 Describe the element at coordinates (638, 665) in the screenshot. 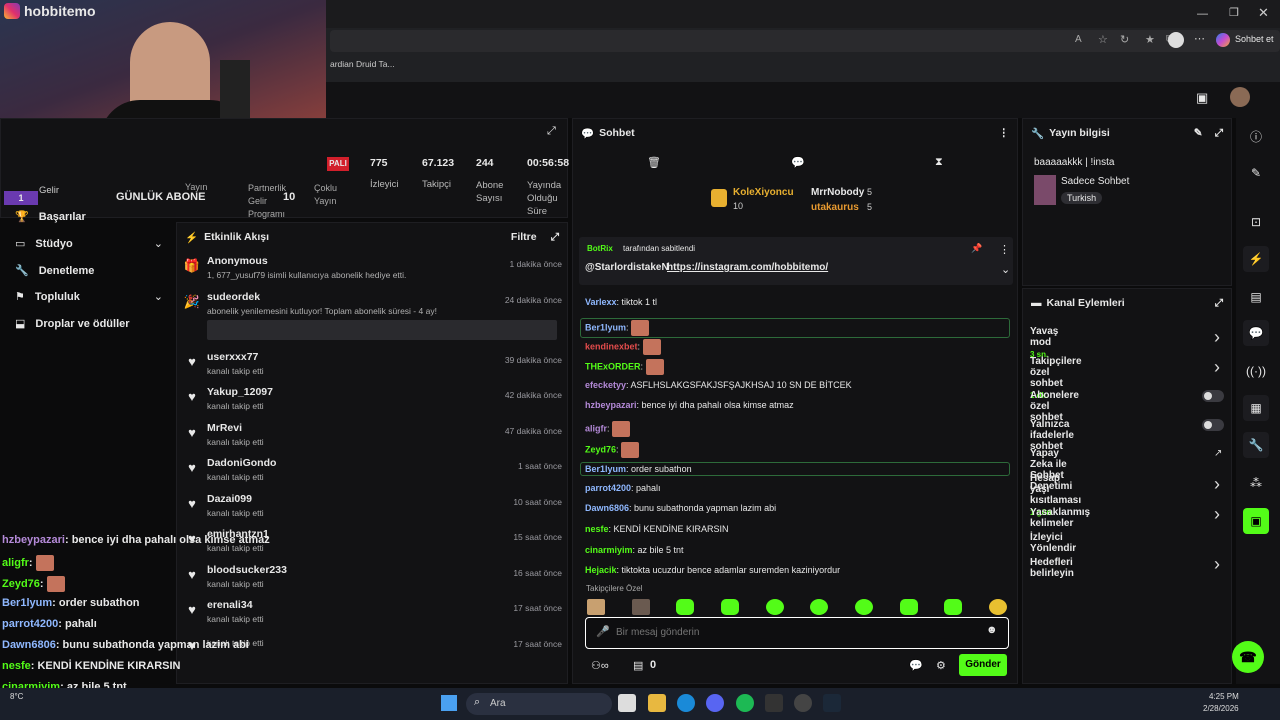

I see `chest-icon: ▤` at that location.